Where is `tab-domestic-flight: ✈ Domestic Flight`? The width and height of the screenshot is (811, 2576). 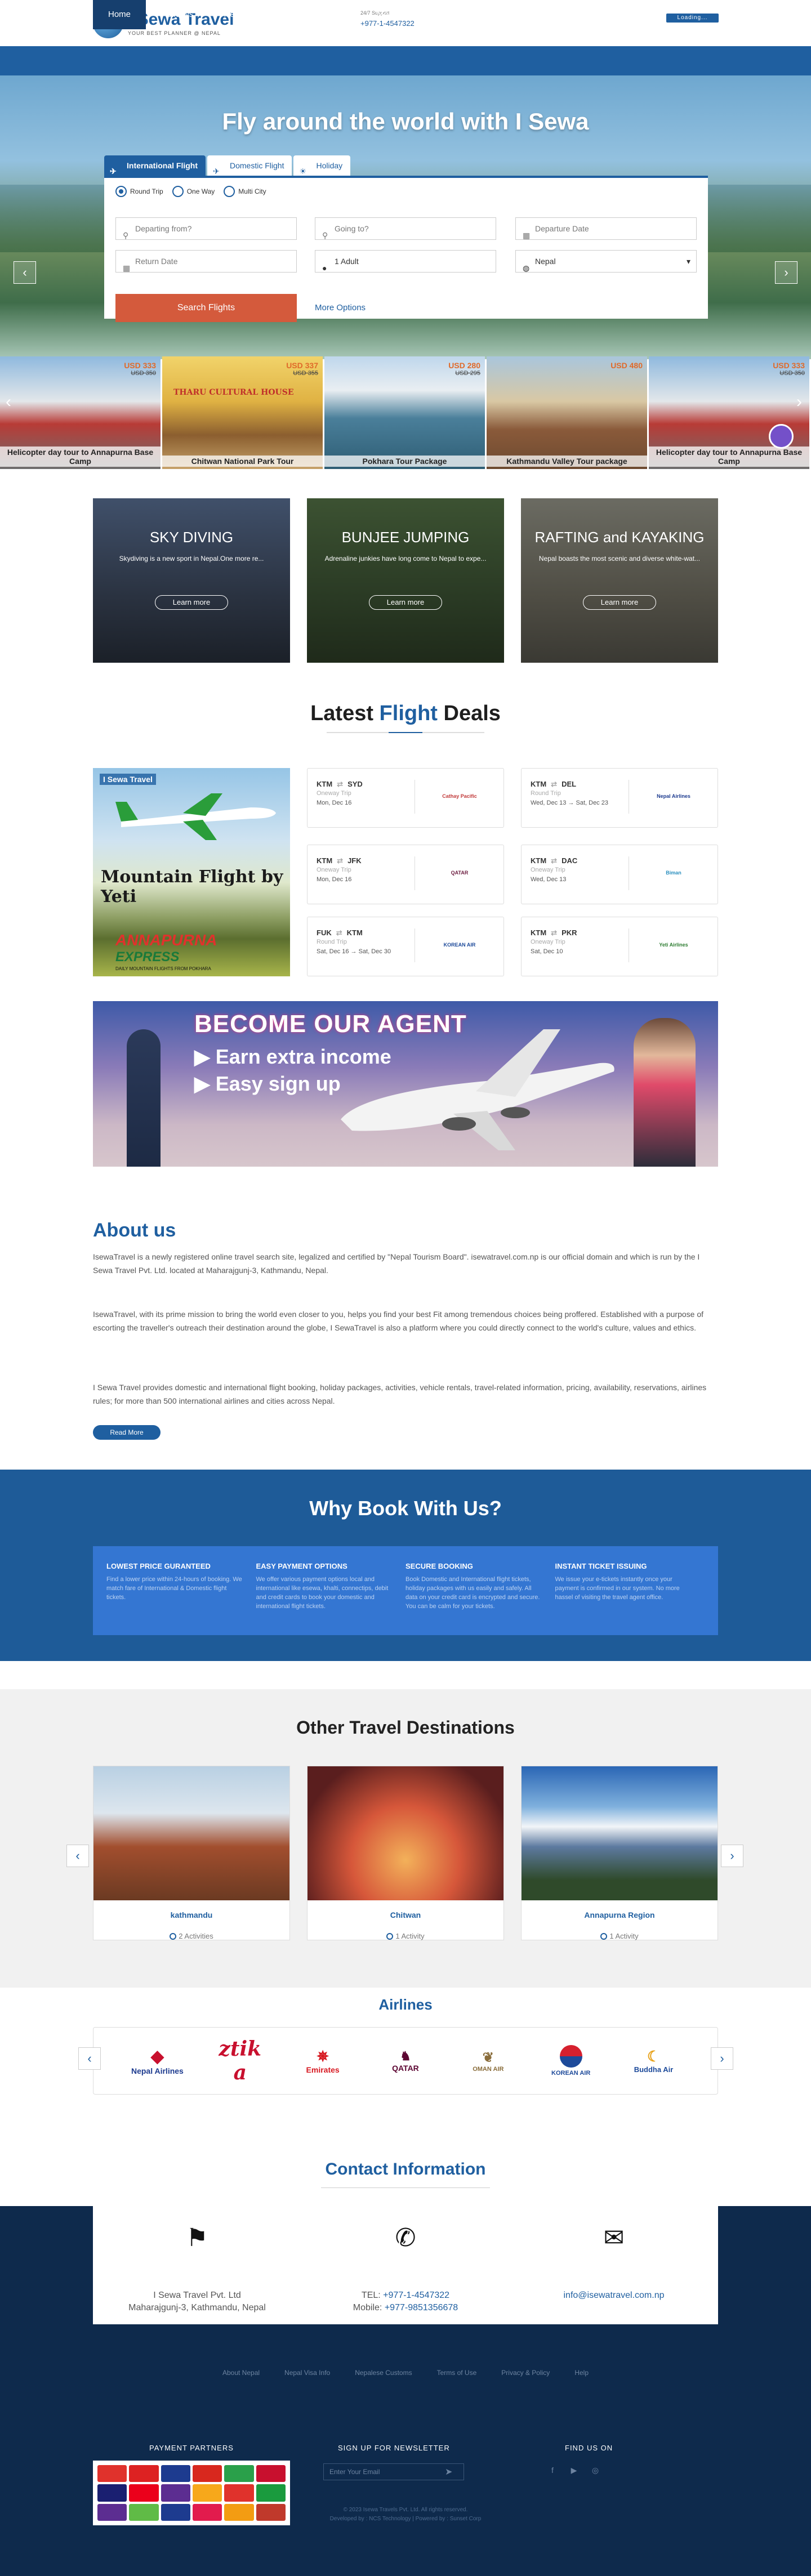
tab-domestic-flight: ✈ Domestic Flight is located at coordinates (249, 165).